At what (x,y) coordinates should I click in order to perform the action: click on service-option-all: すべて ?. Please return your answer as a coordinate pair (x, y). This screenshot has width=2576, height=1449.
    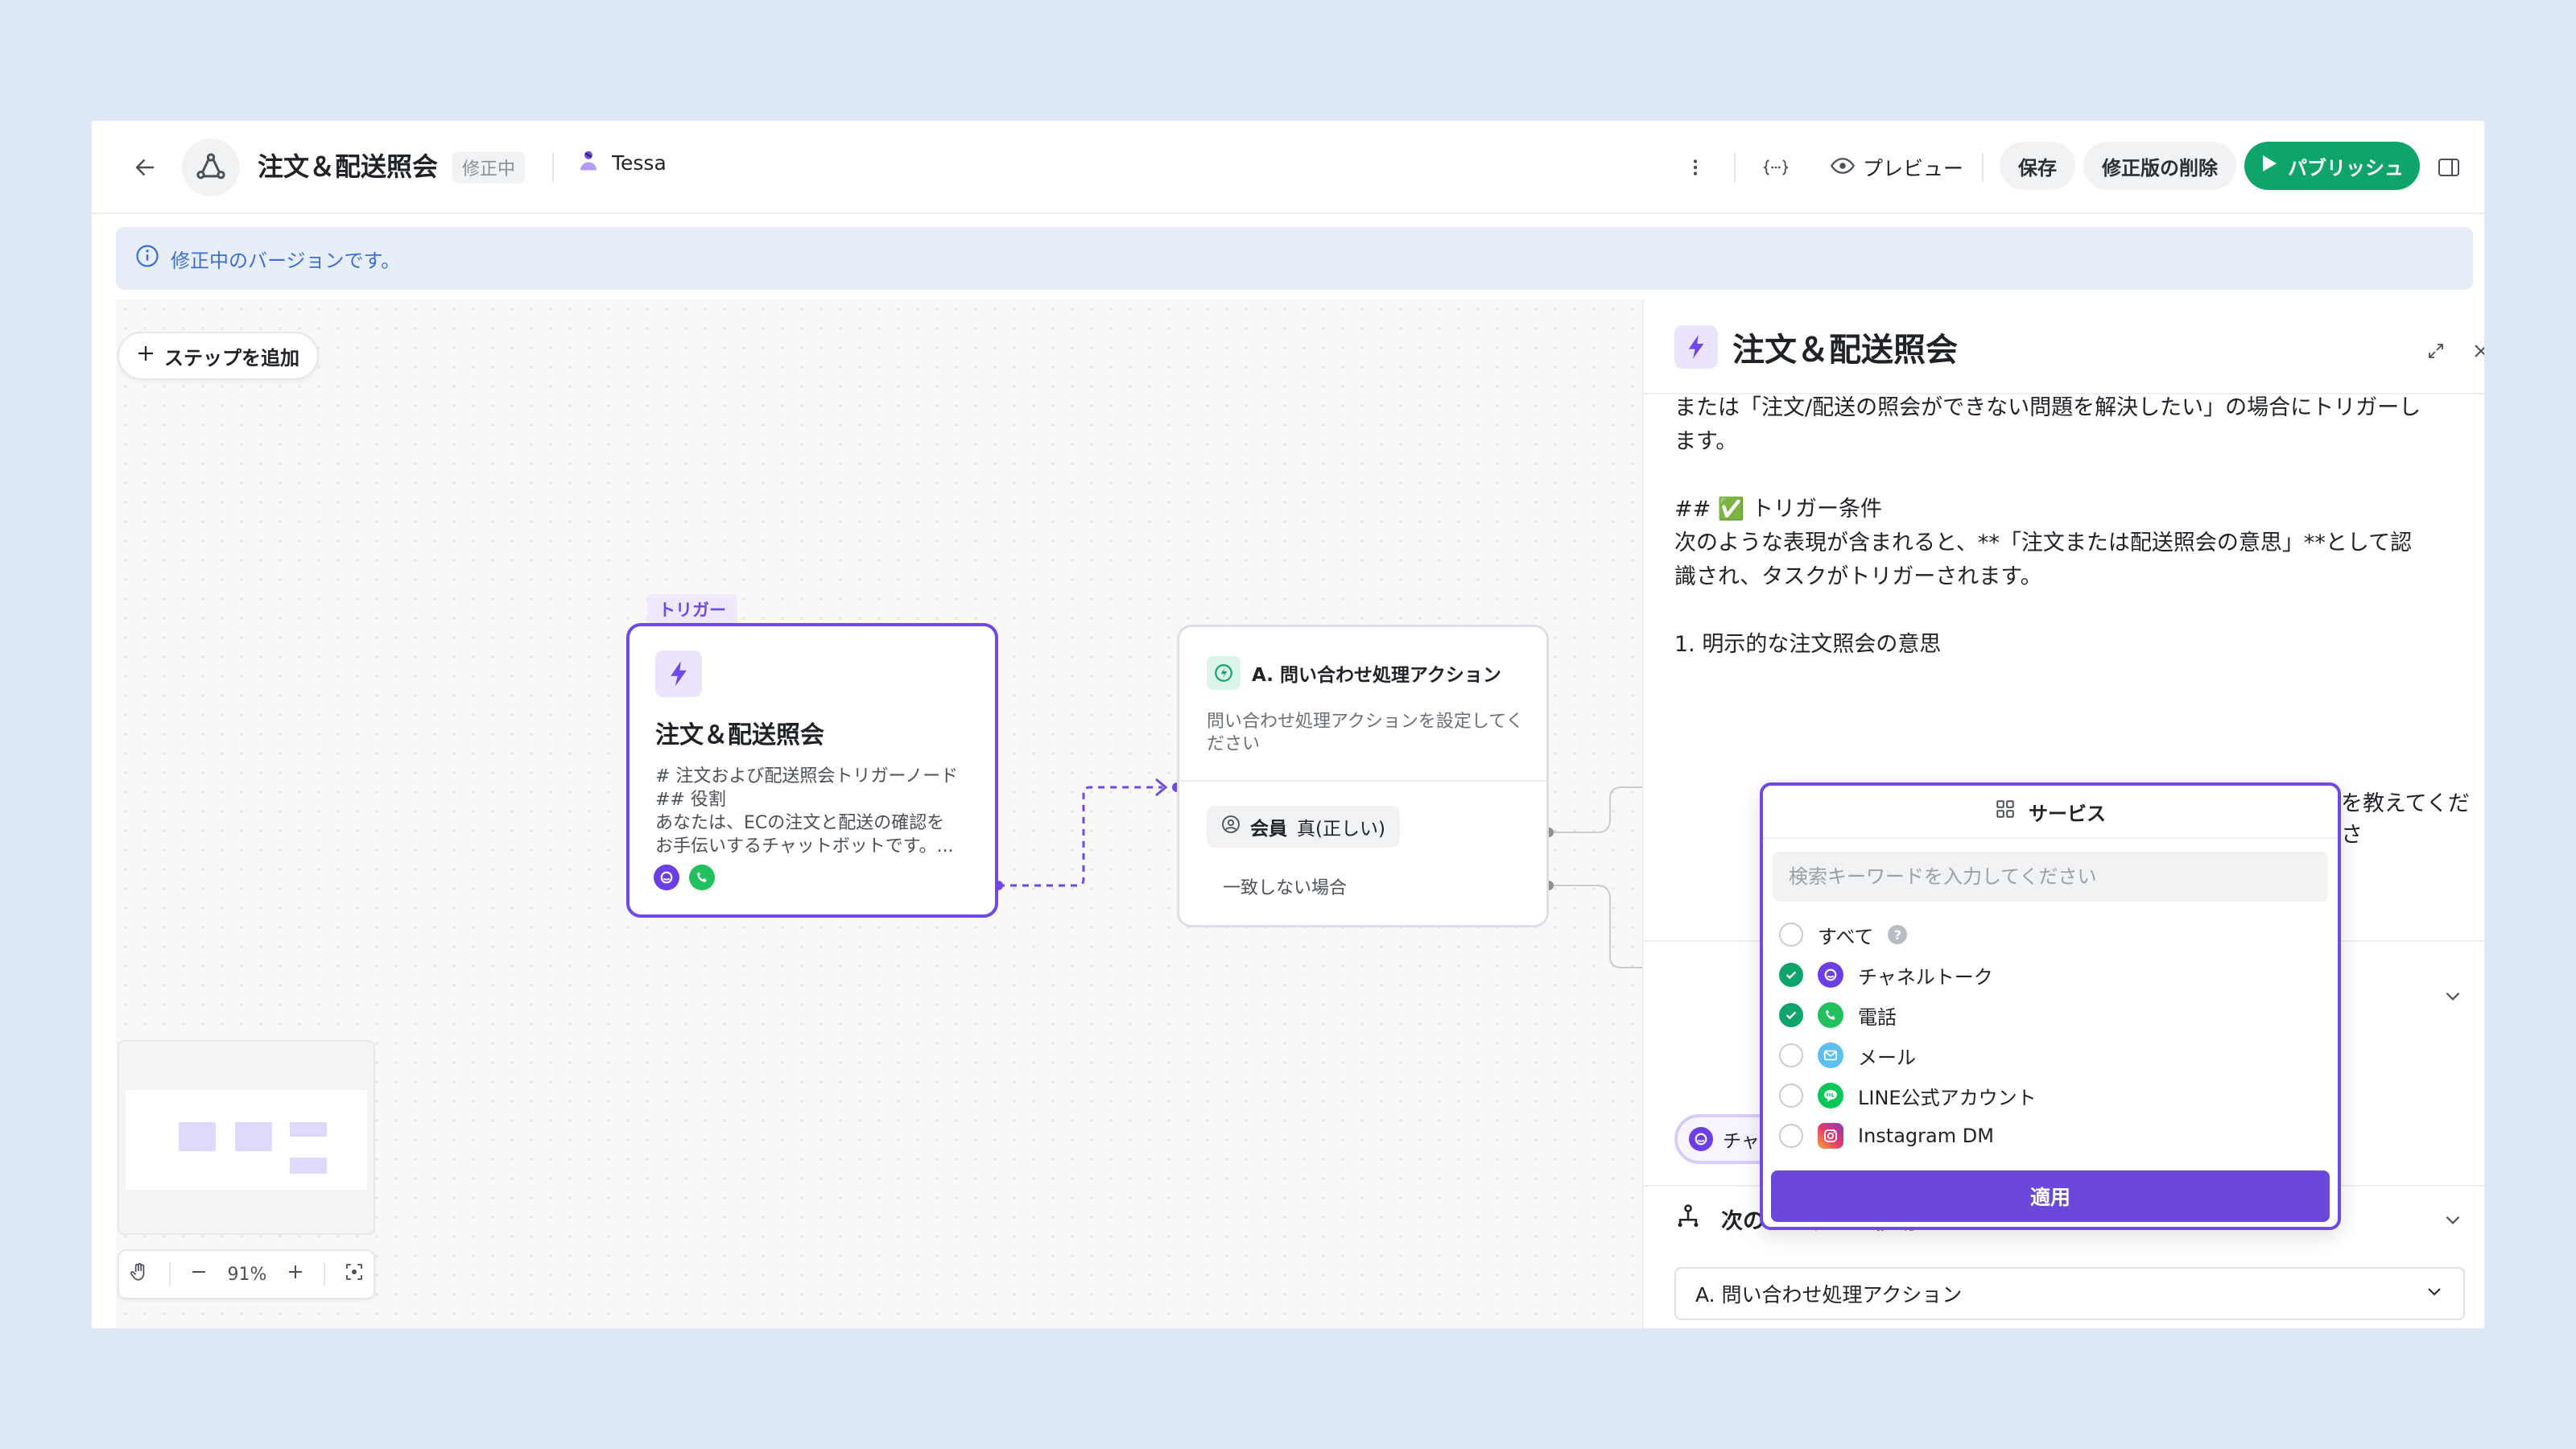
    Looking at the image, I should click on (2052, 934).